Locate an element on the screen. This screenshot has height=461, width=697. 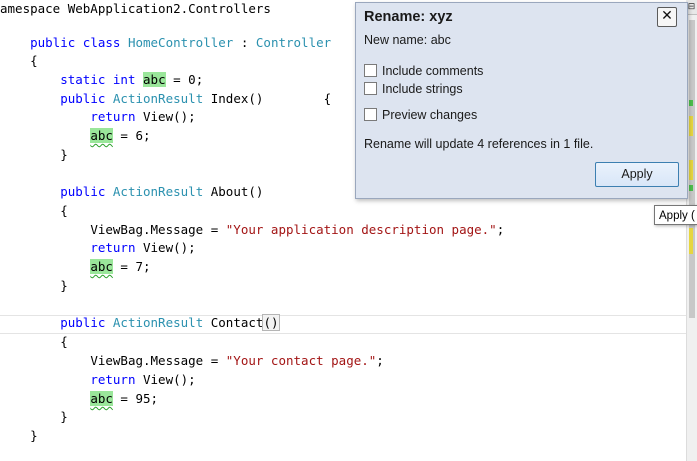
code-line-contact-close: } is located at coordinates (64, 416).